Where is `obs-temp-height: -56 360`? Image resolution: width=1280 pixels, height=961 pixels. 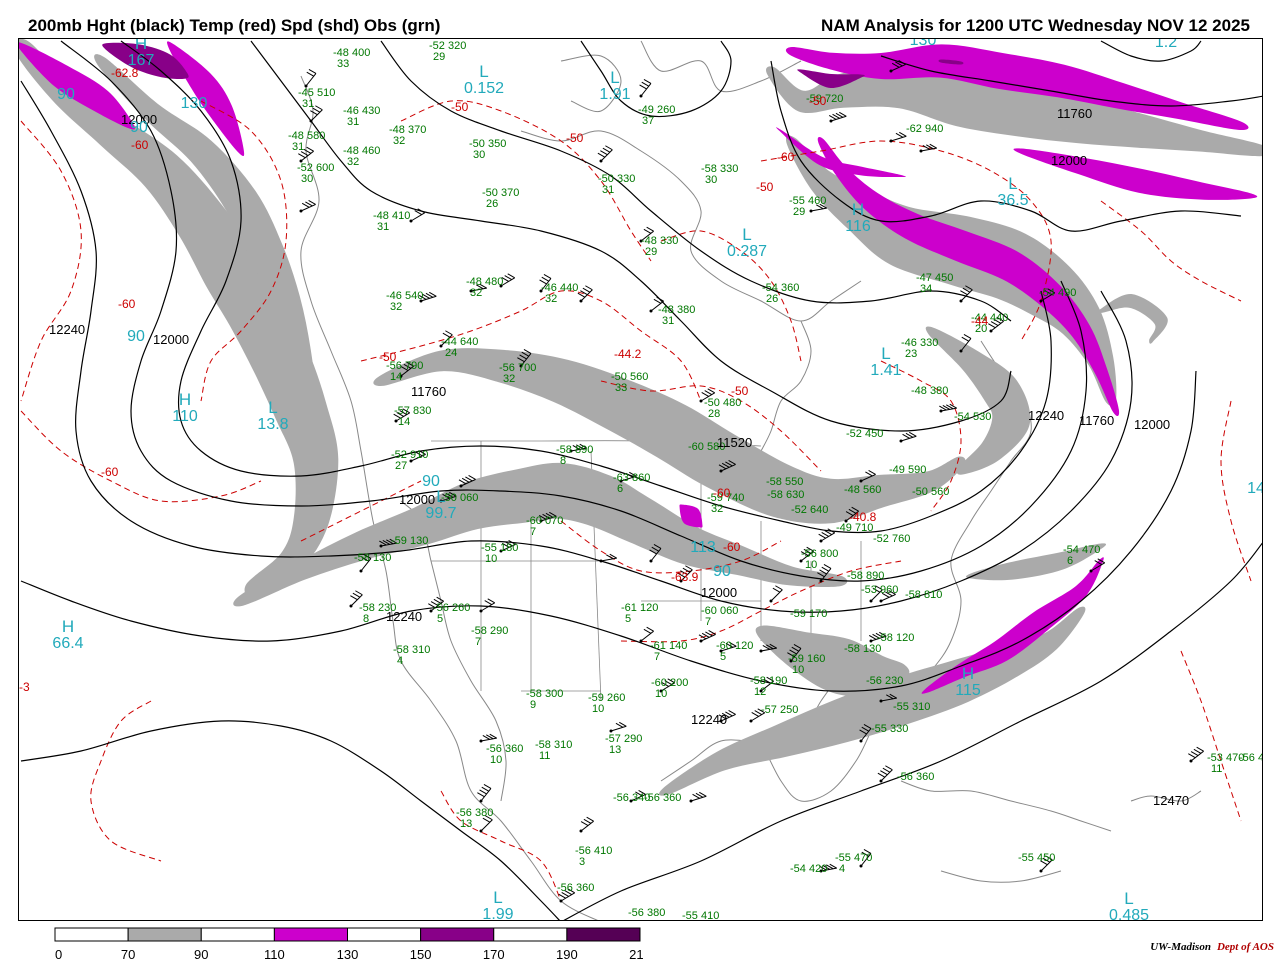 obs-temp-height: -56 360 is located at coordinates (575, 888).